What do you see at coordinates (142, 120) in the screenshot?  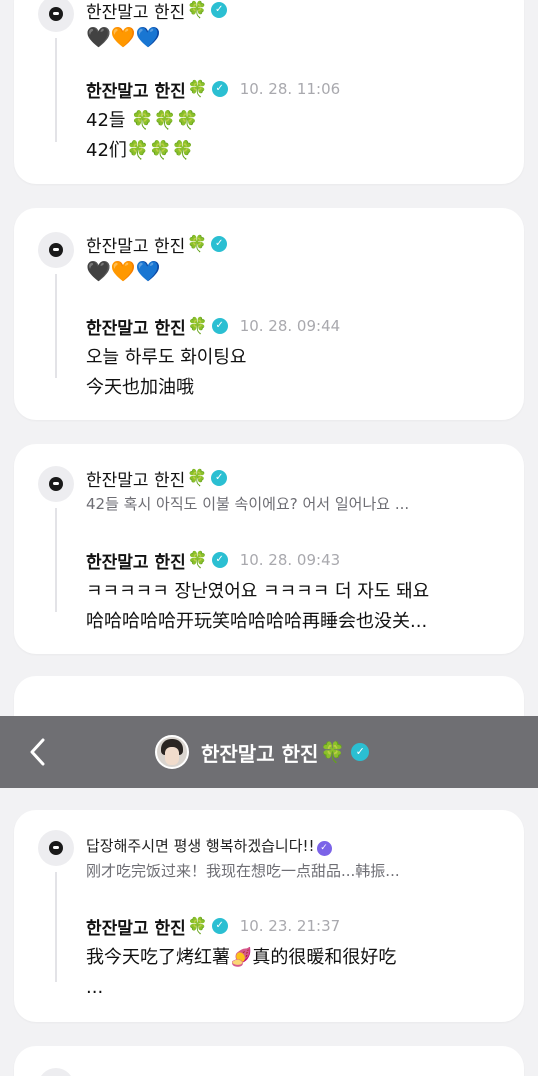 I see `reply-line: 42들 🍀🍀🍀` at bounding box center [142, 120].